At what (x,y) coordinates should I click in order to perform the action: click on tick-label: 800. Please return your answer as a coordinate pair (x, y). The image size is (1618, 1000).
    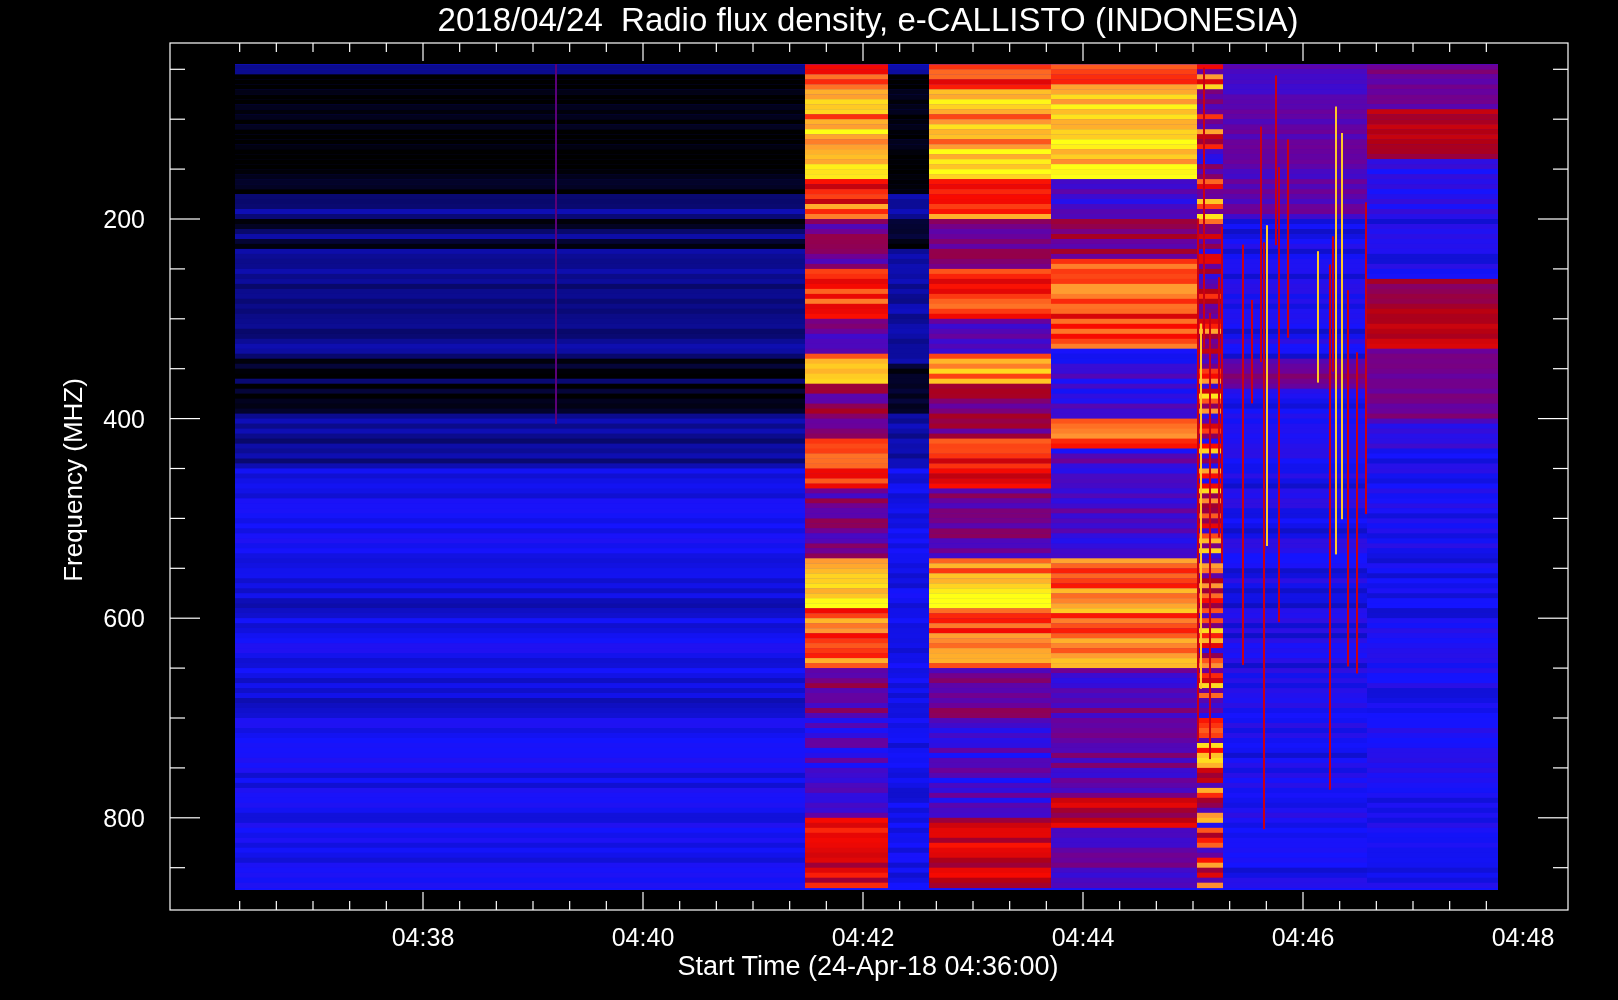
    Looking at the image, I should click on (124, 817).